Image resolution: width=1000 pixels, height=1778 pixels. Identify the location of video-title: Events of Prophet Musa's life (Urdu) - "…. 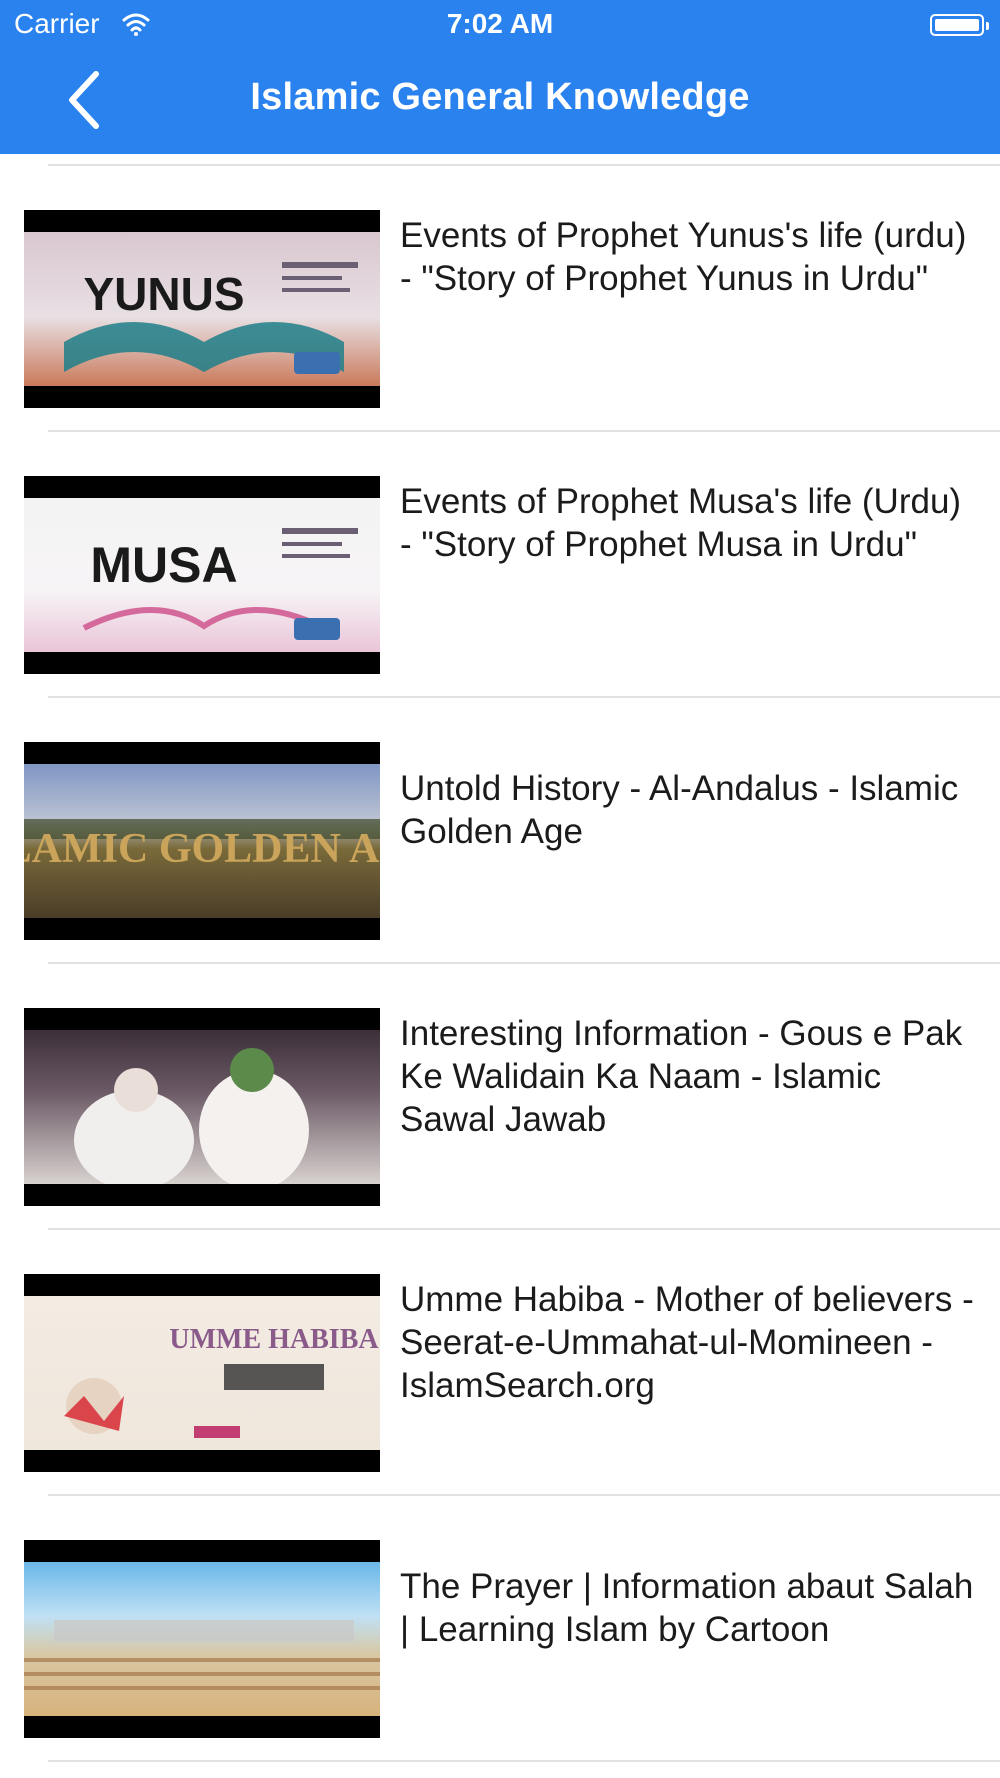
(681, 523).